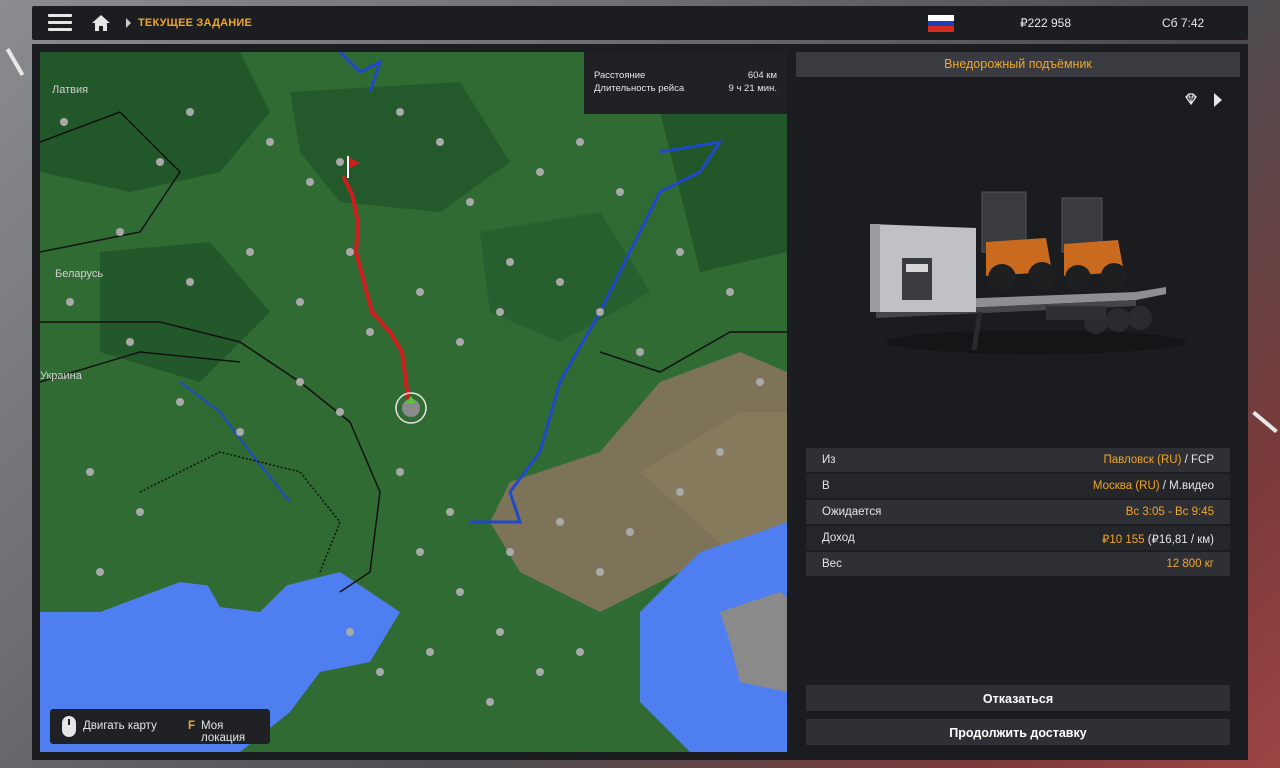 This screenshot has width=1280, height=768. What do you see at coordinates (1142, 460) in the screenshot?
I see `from-city: Павловск (RU)` at bounding box center [1142, 460].